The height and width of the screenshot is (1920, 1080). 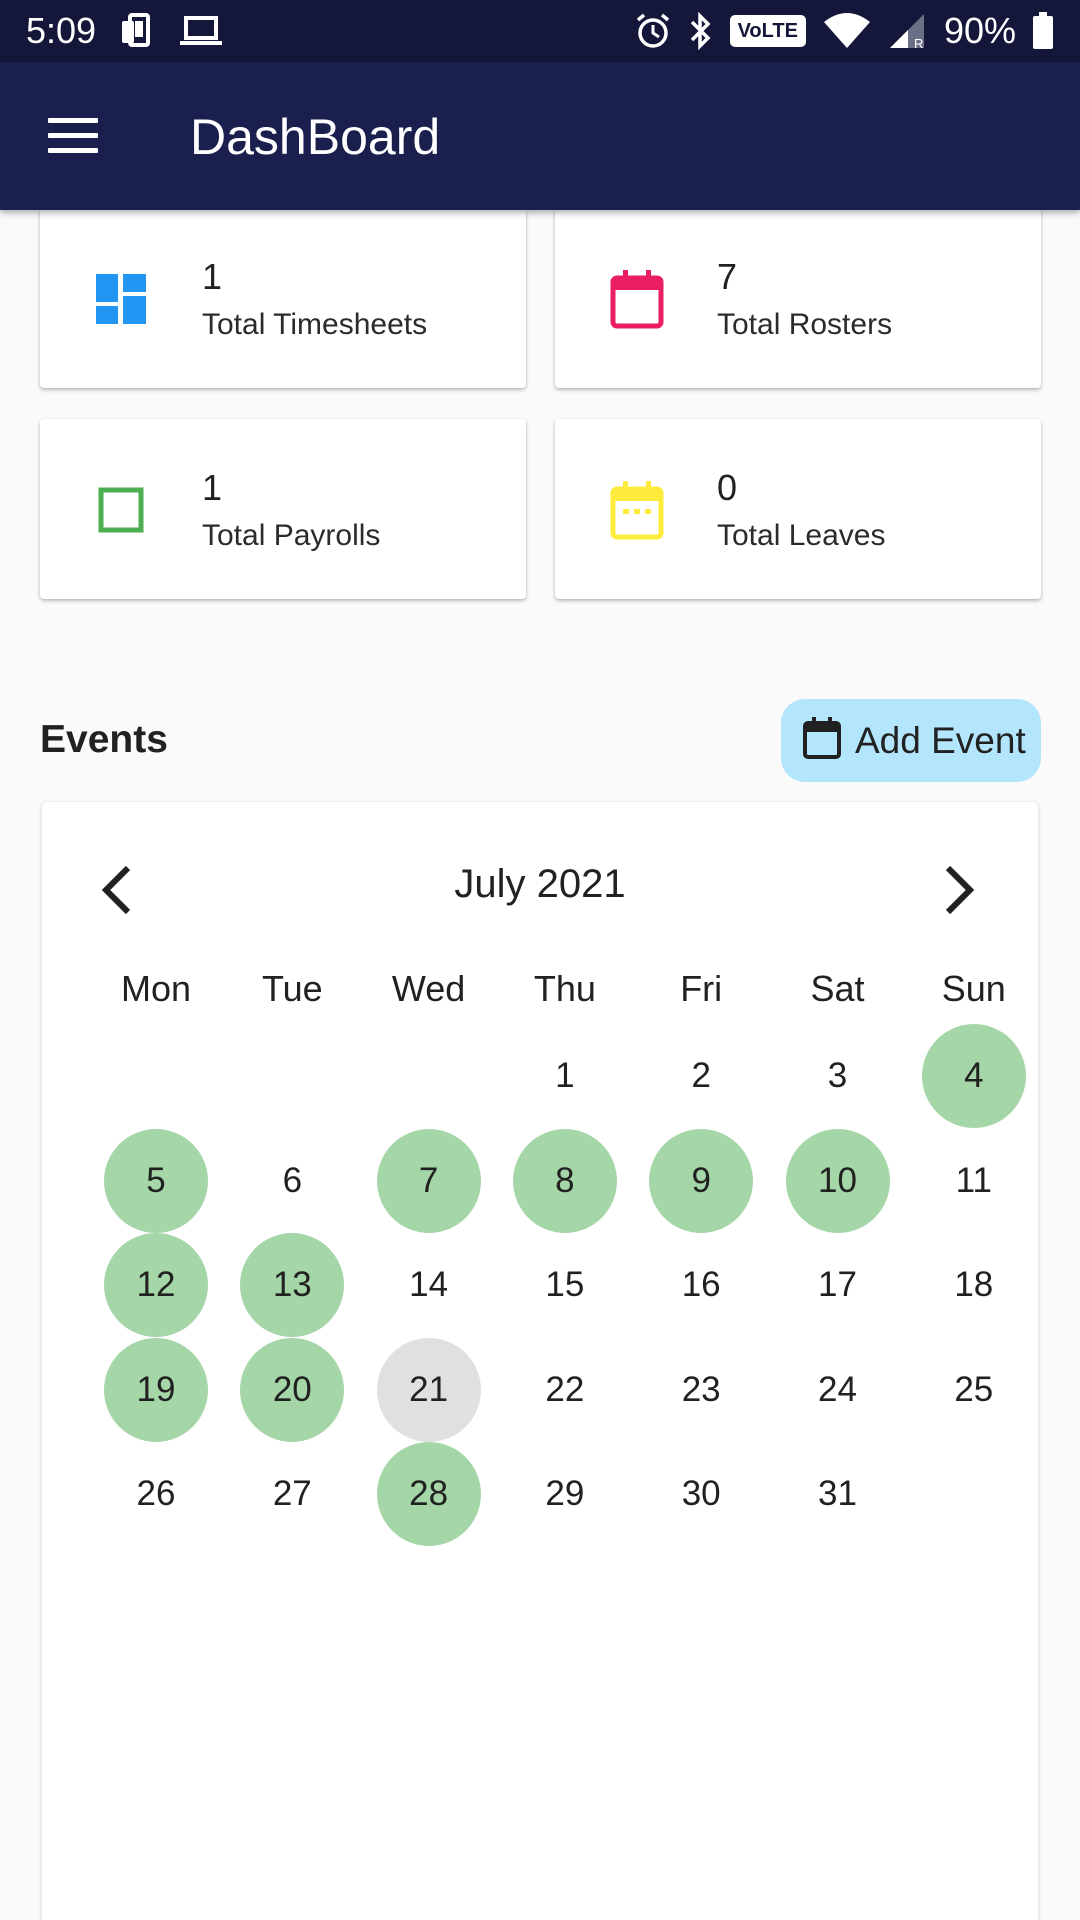 What do you see at coordinates (315, 137) in the screenshot?
I see `page-title: DashBoard` at bounding box center [315, 137].